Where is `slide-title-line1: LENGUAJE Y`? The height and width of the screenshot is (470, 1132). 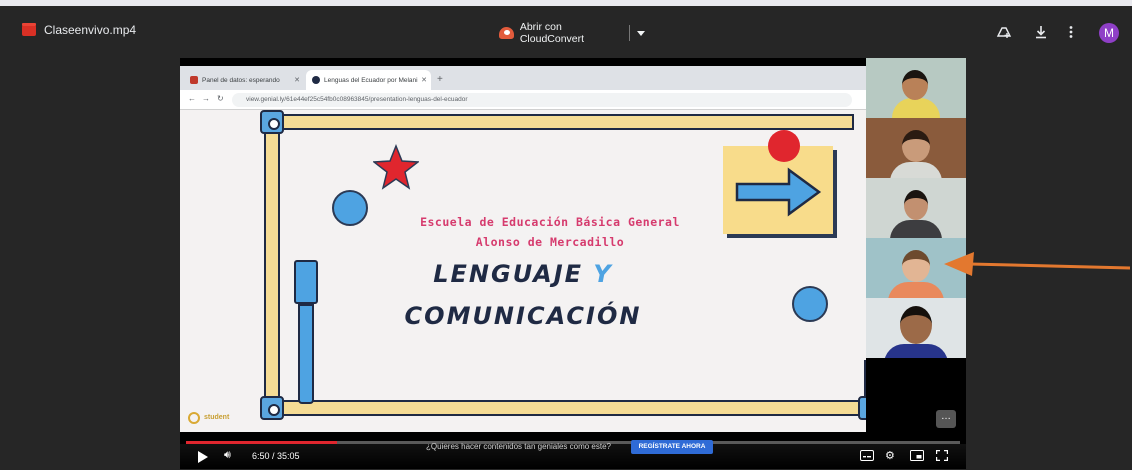
slide-title-line1: LENGUAJE Y is located at coordinates (523, 274).